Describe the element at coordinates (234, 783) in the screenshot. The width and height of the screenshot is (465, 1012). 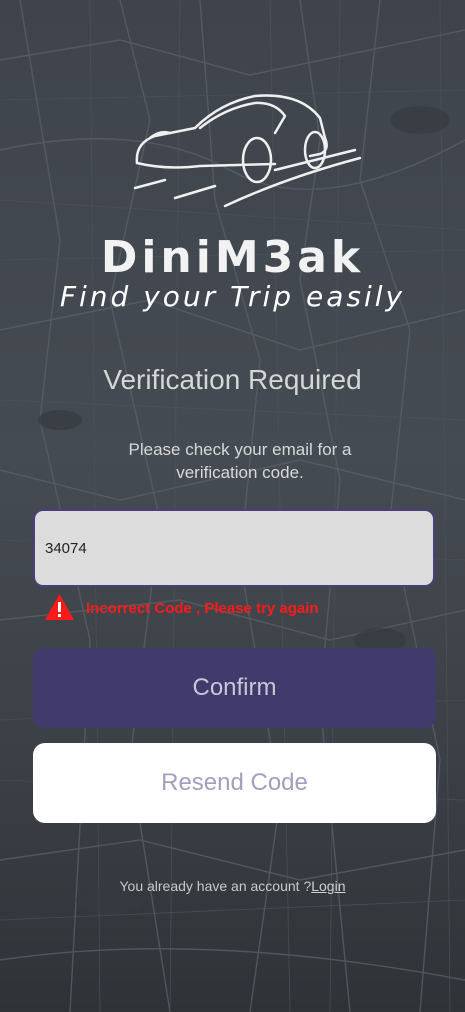
I see `resend-code-button: Resend Code` at that location.